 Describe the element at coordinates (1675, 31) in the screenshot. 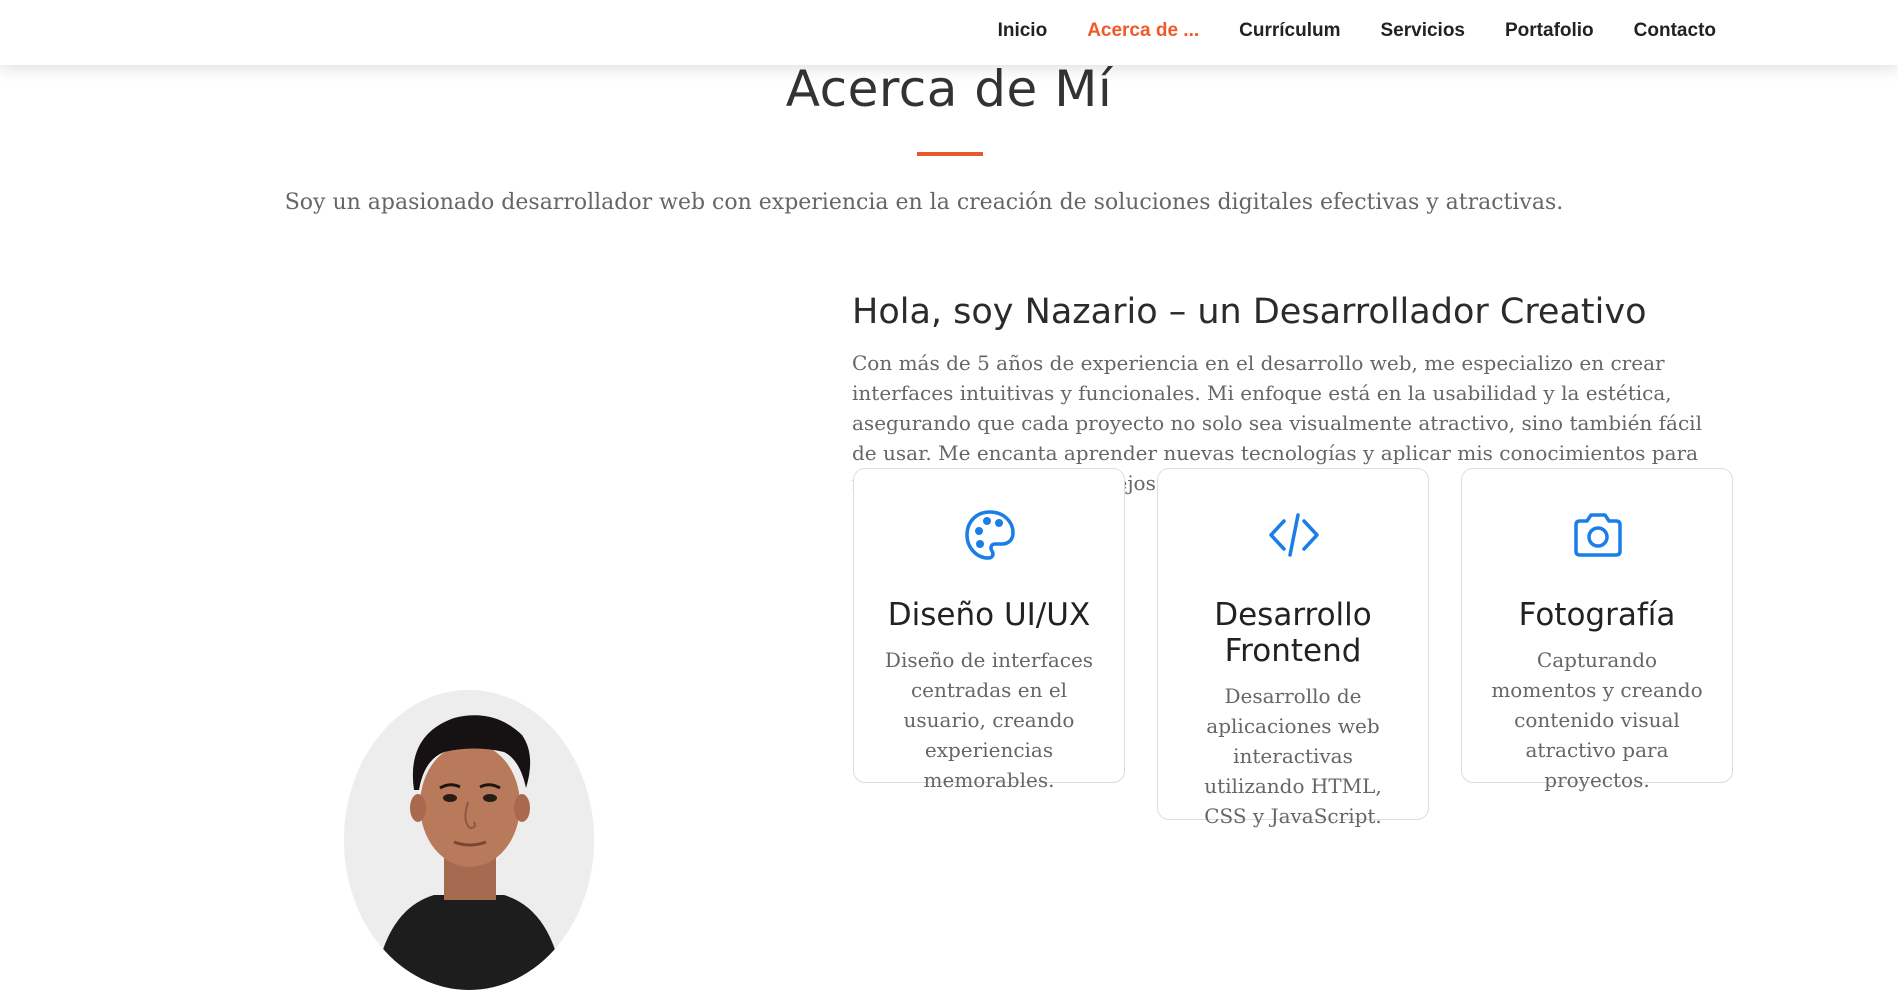

I see `nav-item-contacto: Contacto` at that location.